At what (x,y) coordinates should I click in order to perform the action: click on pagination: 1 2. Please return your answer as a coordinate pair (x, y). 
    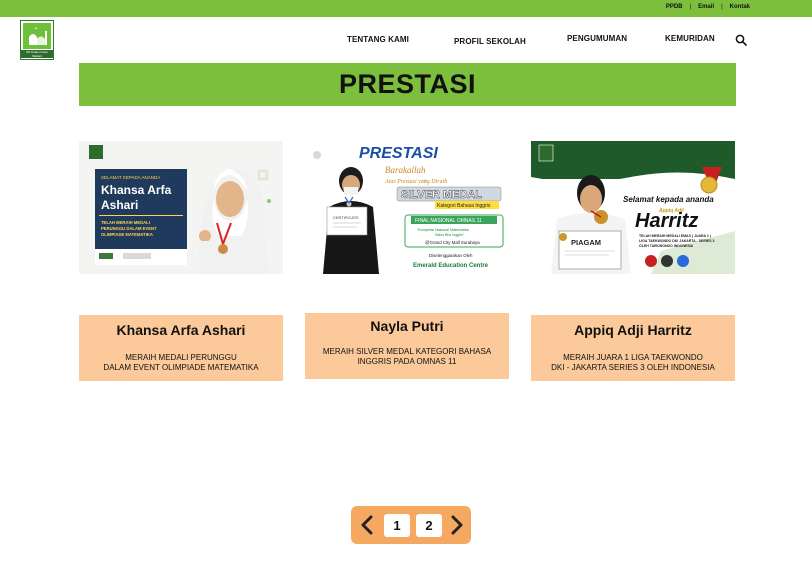
    Looking at the image, I should click on (411, 525).